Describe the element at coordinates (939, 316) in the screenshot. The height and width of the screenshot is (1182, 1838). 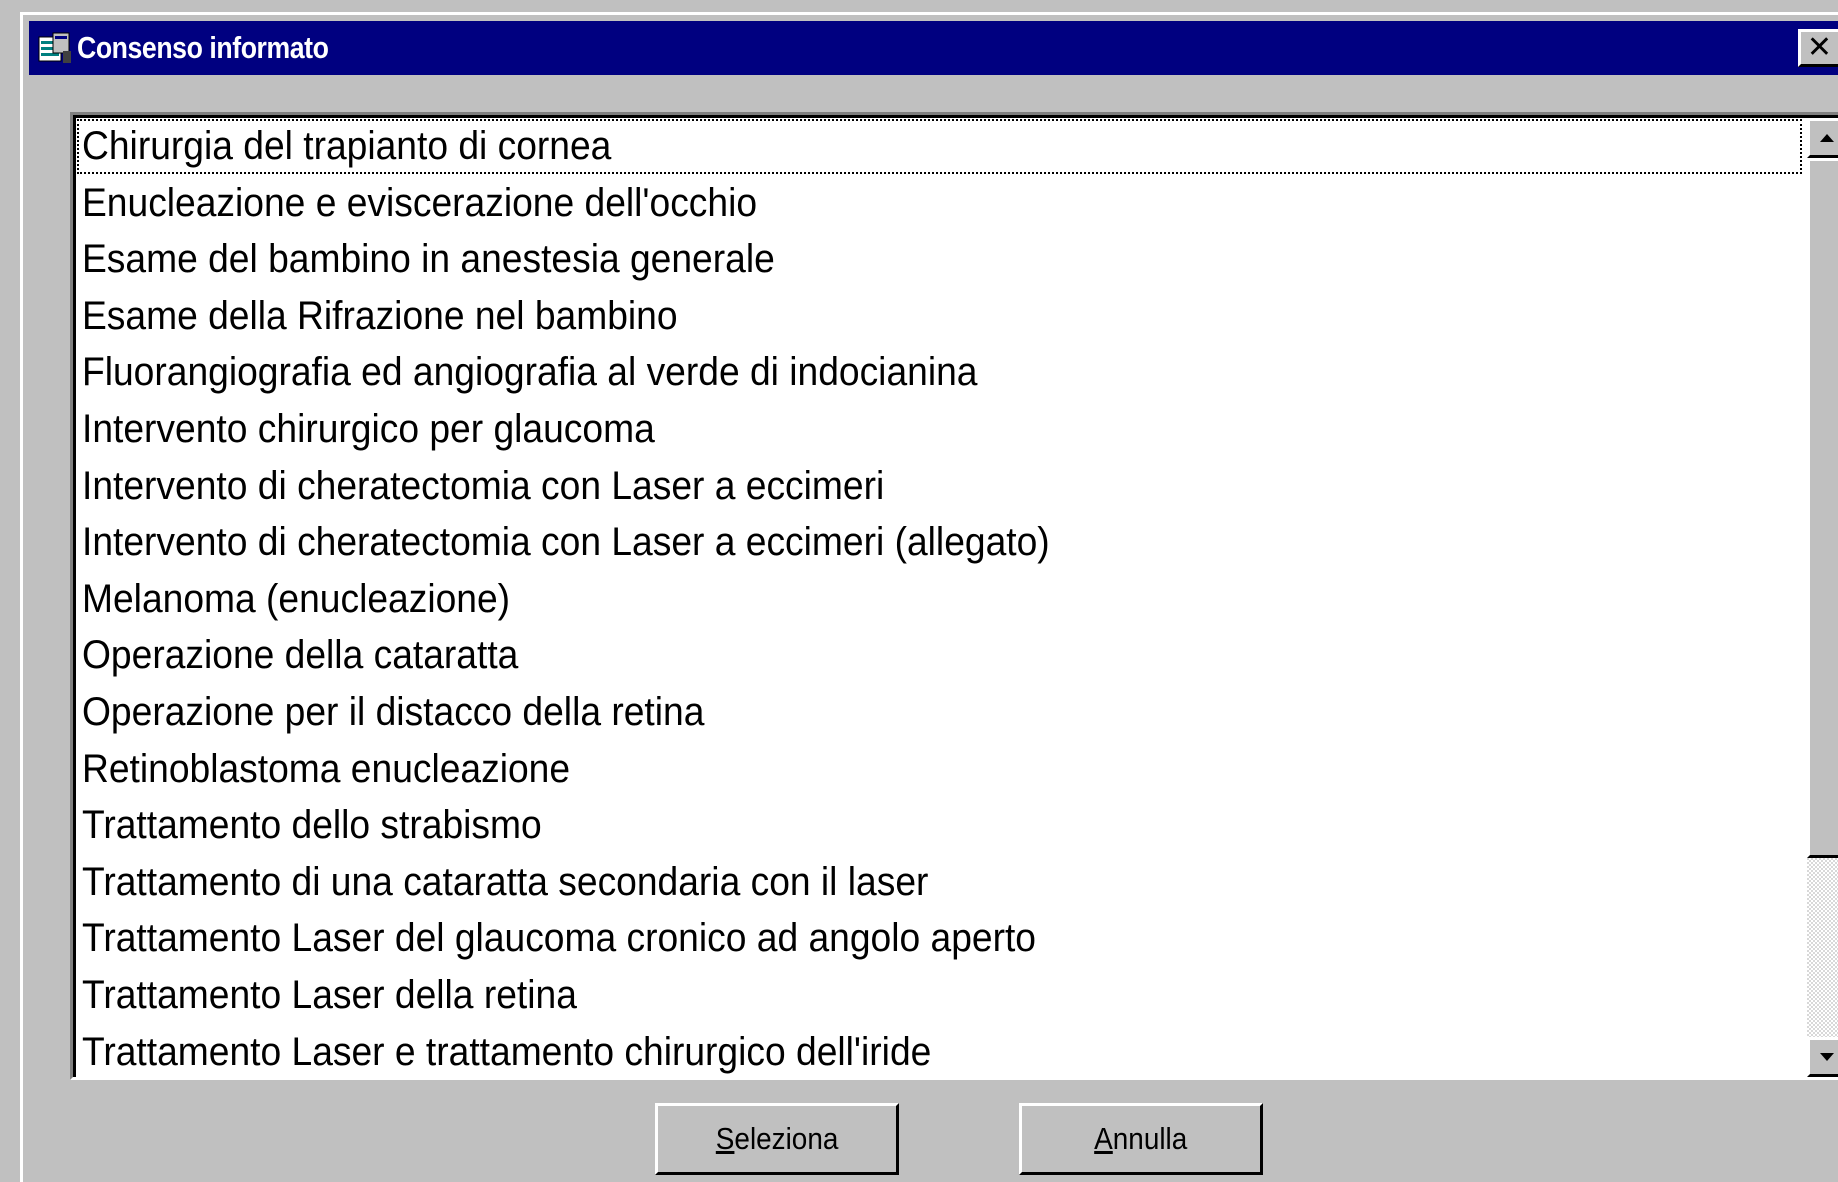
I see `list-item: Esame della Rifrazione nel bambino` at that location.